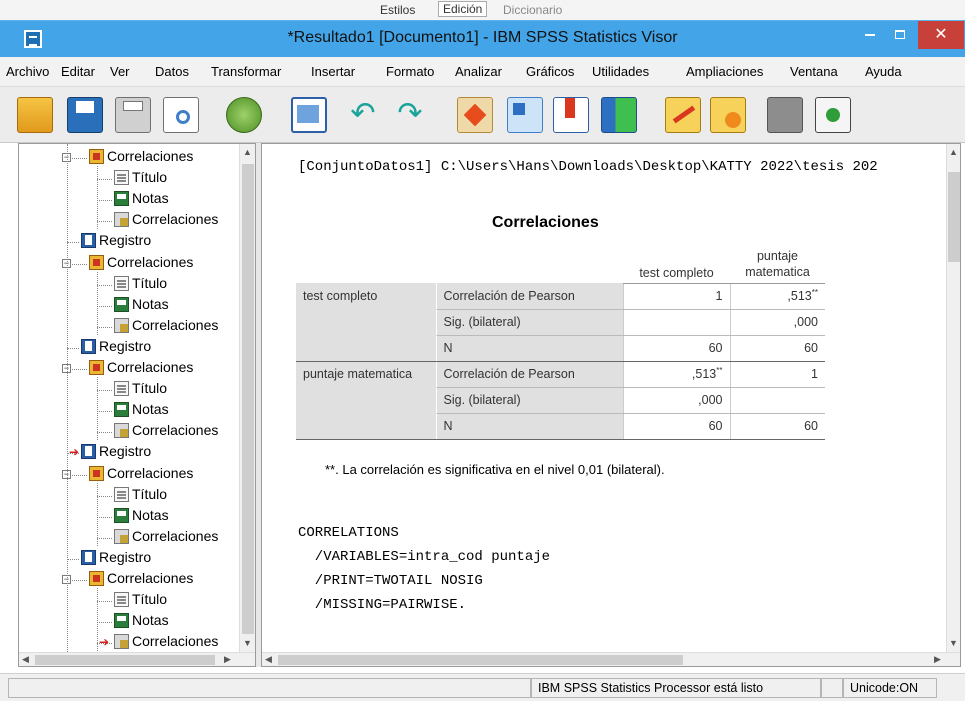 This screenshot has width=965, height=701. I want to click on print-icon, so click(133, 115).